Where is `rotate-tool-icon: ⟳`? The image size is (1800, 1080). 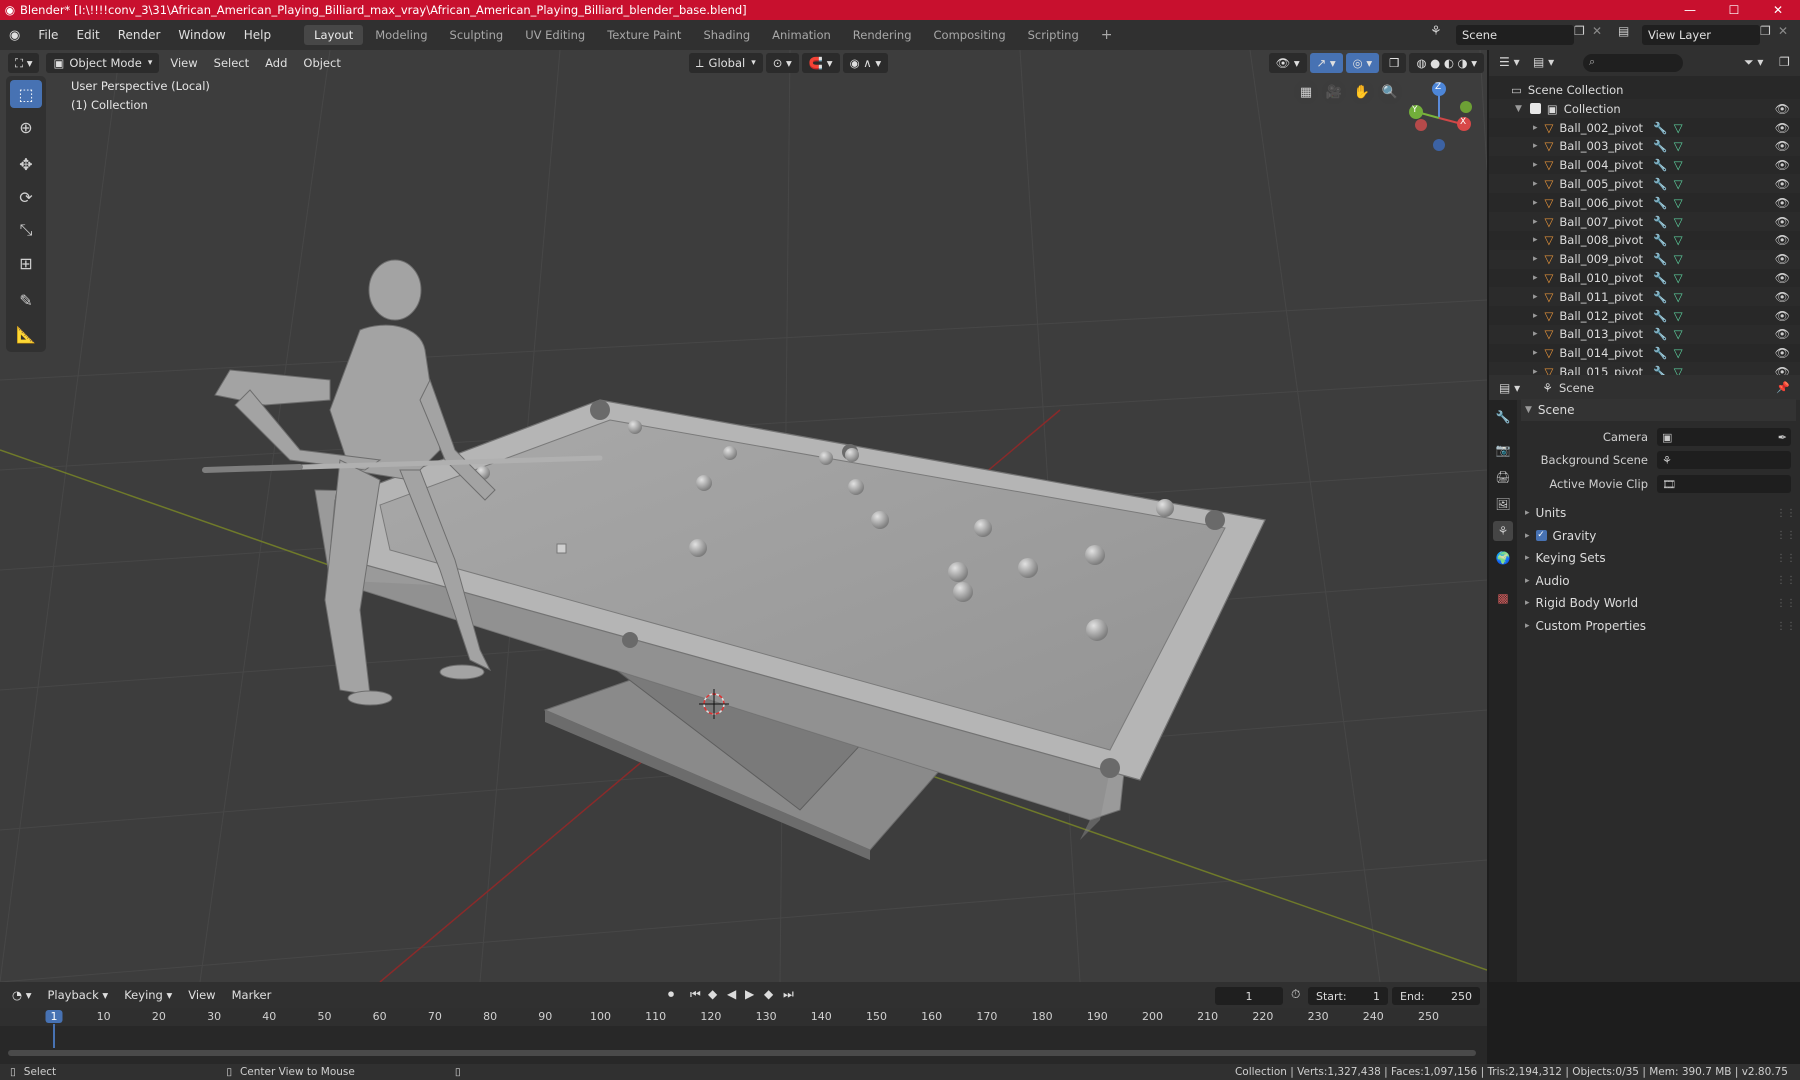
rotate-tool-icon: ⟳ is located at coordinates (26, 197).